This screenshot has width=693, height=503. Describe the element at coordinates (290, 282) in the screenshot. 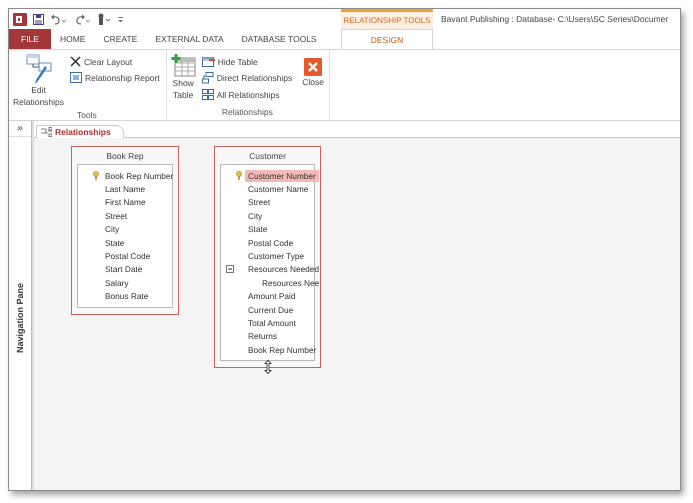

I see `field-name: Resources Nee` at that location.